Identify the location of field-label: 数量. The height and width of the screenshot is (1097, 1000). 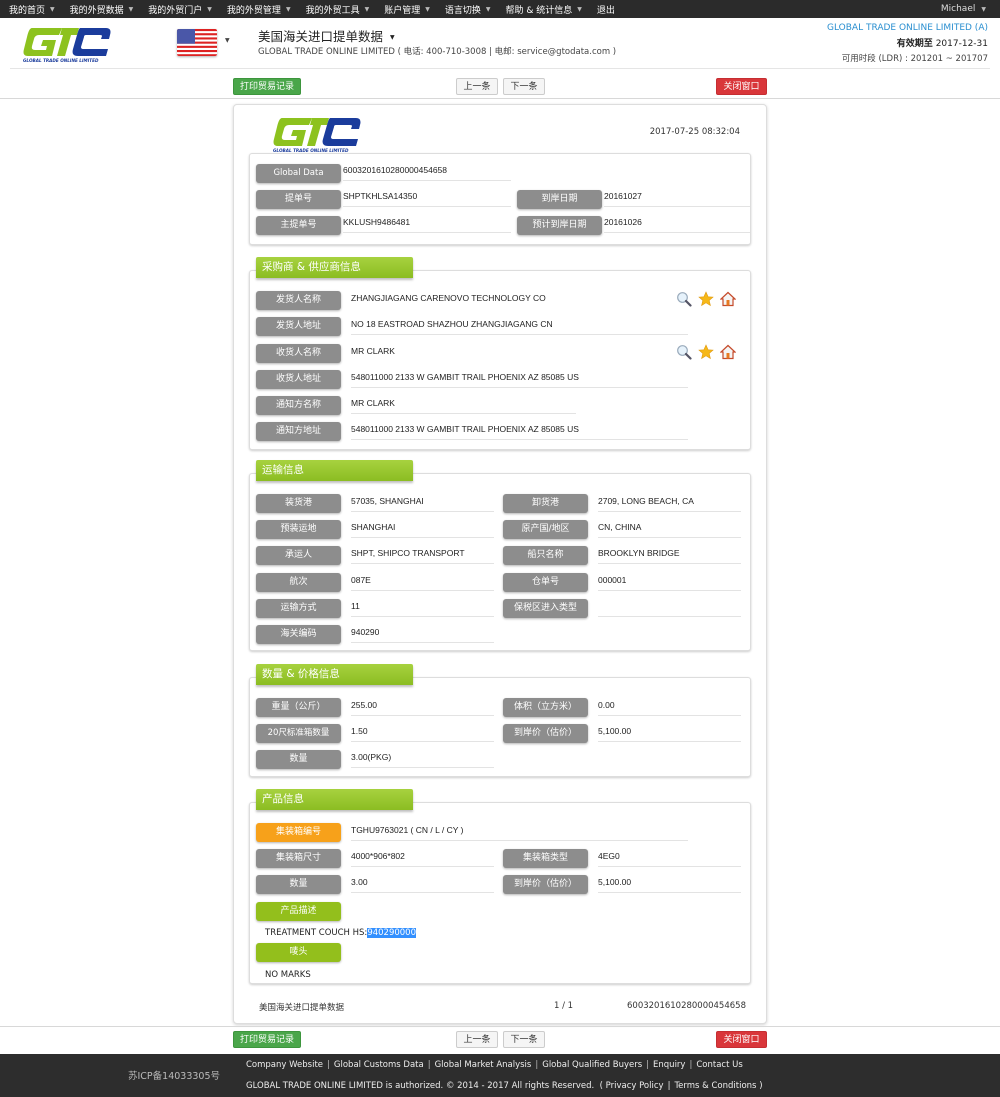
(298, 759).